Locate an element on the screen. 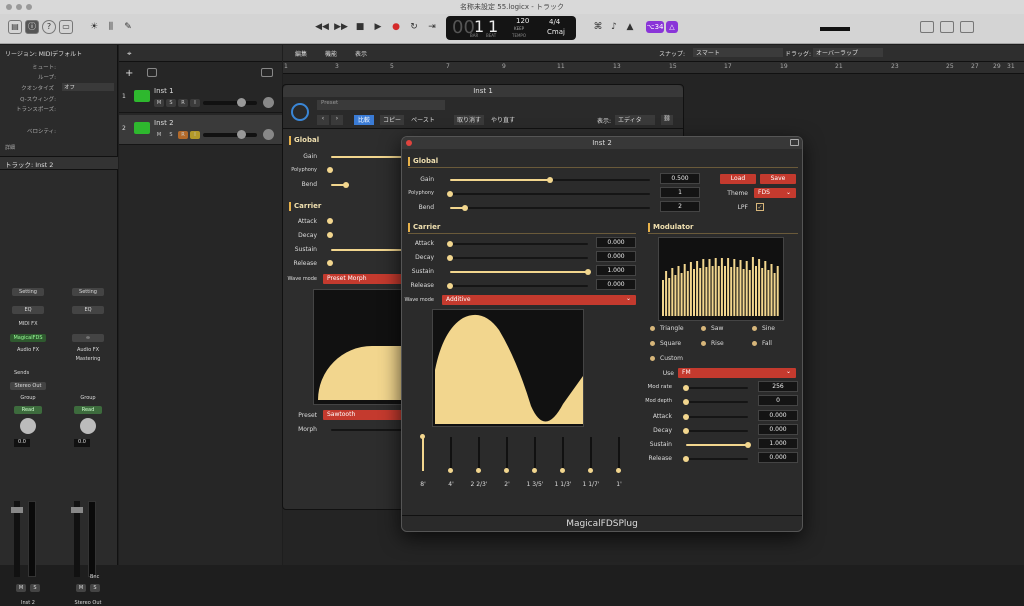 The width and height of the screenshot is (1024, 606). wave-custom-radio: Custom is located at coordinates (666, 359).